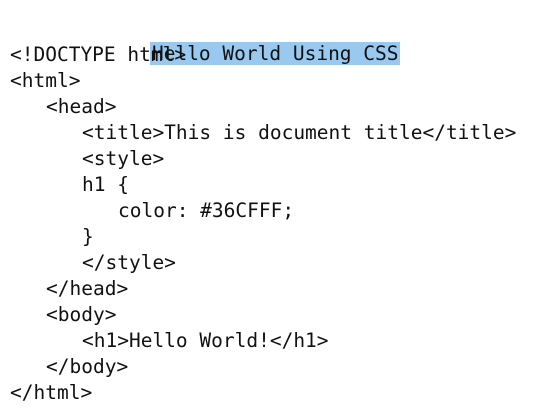 The width and height of the screenshot is (551, 420). What do you see at coordinates (205, 340) in the screenshot?
I see `code-line-h1-content: <h1>Hello World!</h1>` at bounding box center [205, 340].